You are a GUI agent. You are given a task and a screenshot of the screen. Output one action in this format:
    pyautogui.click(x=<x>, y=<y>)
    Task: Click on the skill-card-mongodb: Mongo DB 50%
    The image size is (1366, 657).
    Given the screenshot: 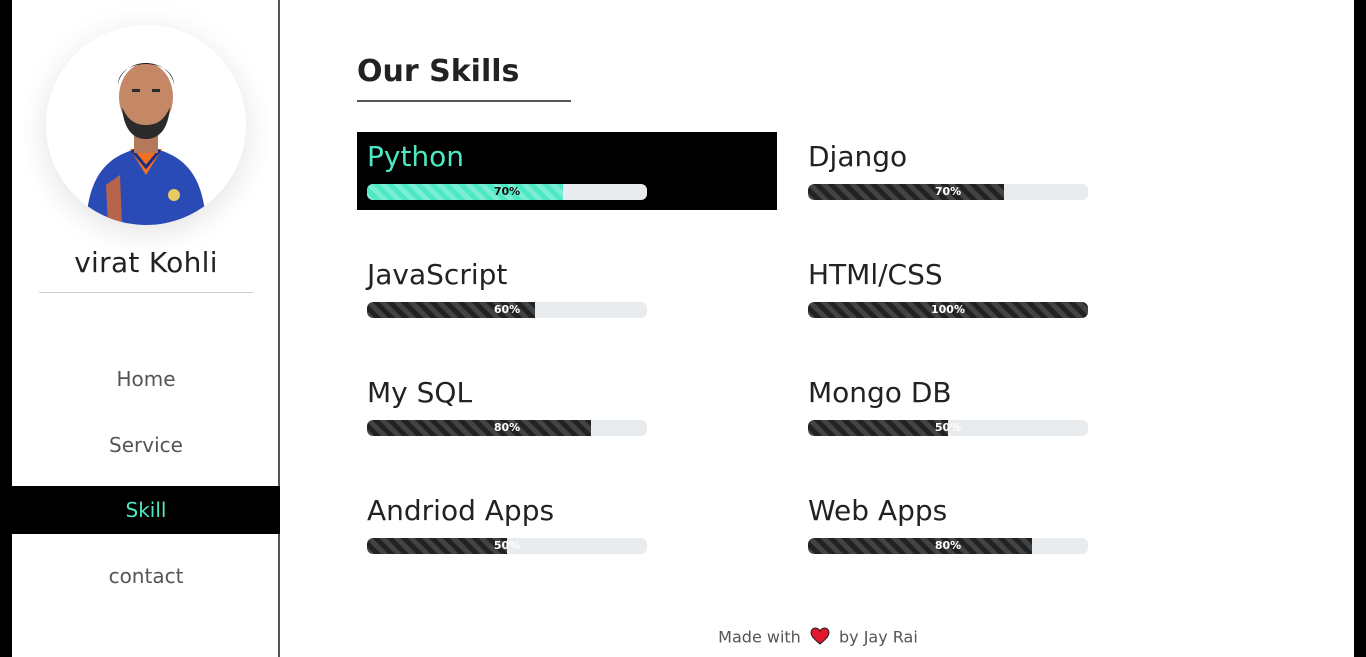 What is the action you would take?
    pyautogui.click(x=1008, y=407)
    